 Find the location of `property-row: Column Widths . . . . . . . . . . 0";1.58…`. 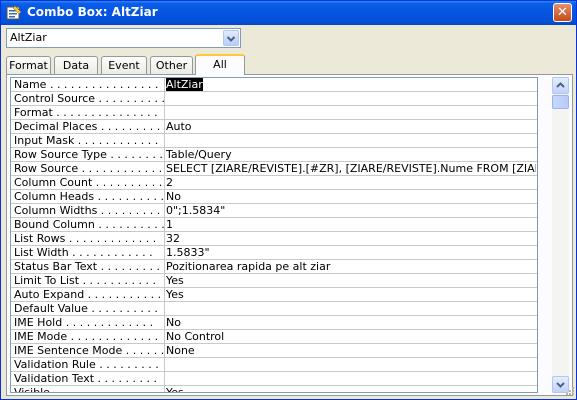

property-row: Column Widths . . . . . . . . . . 0";1.58… is located at coordinates (274, 211).